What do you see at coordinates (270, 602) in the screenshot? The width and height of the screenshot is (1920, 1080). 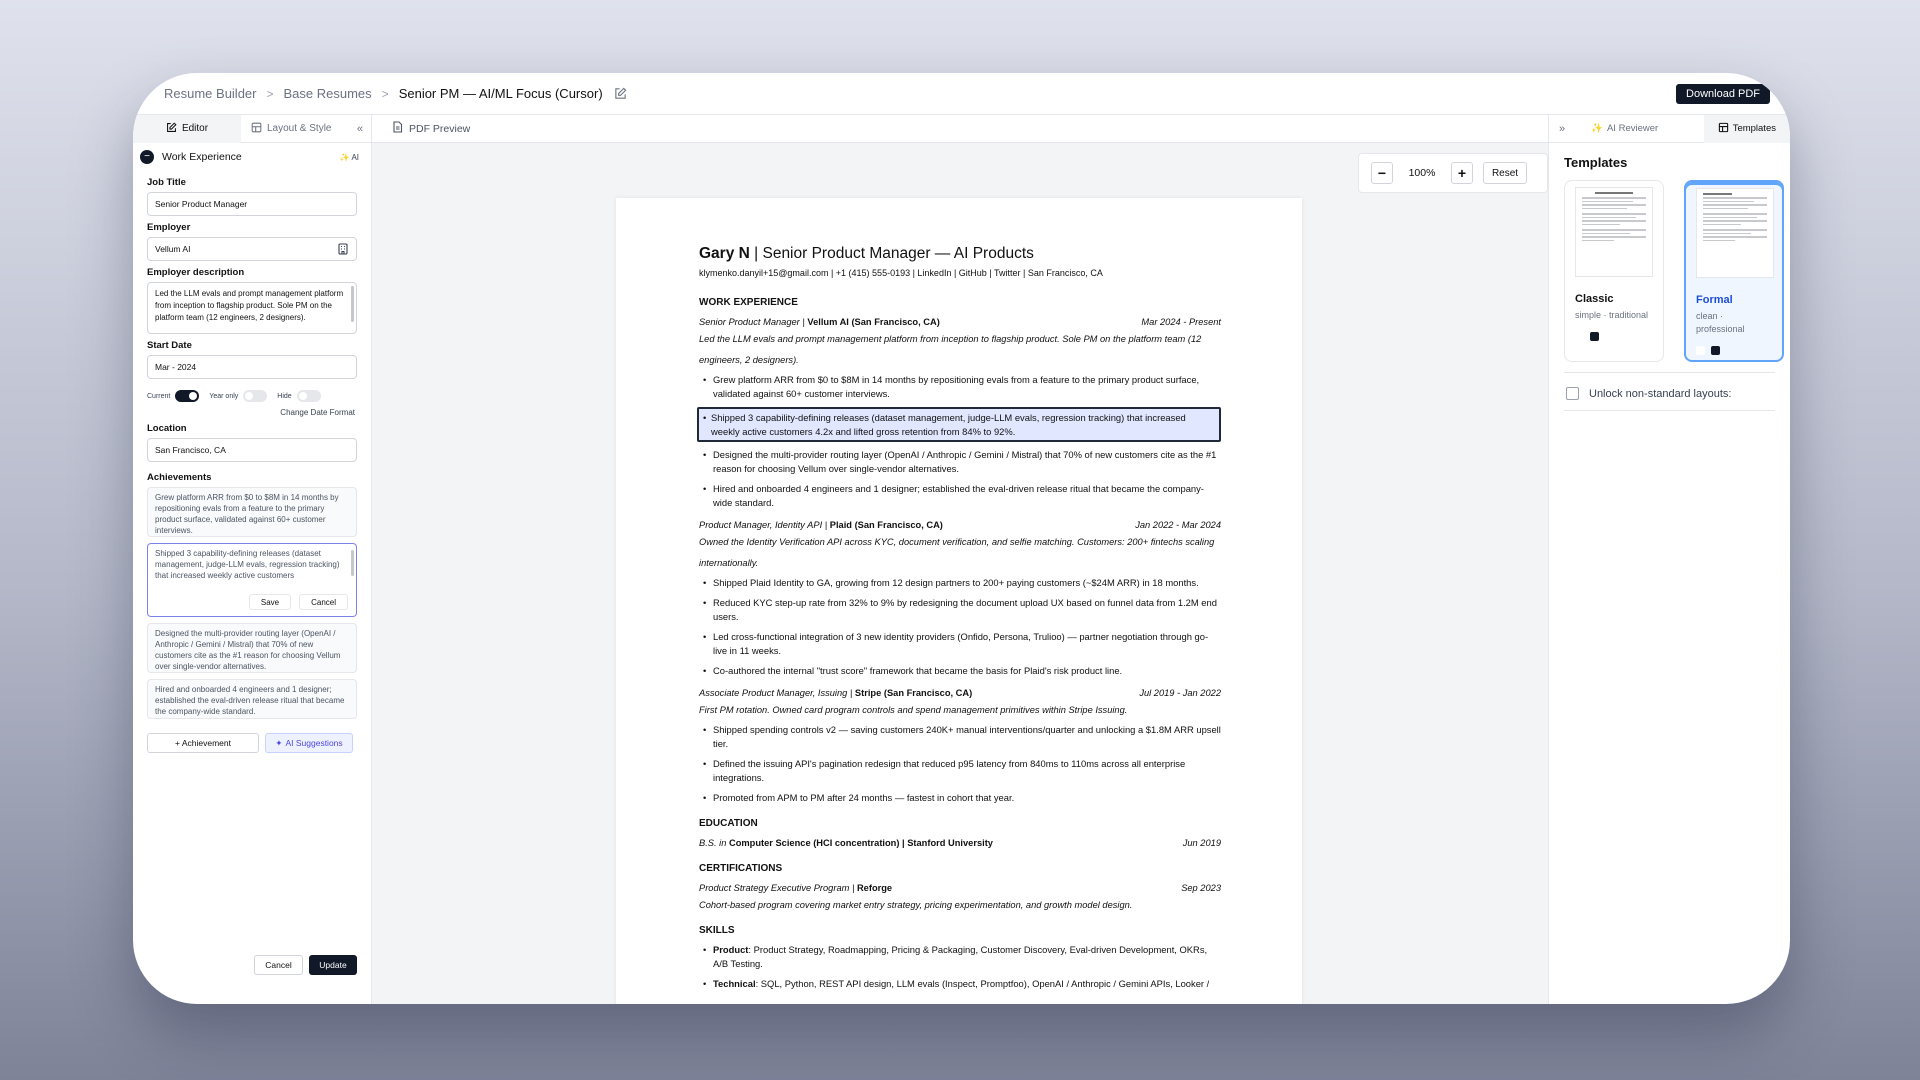 I see `save-button: Save` at bounding box center [270, 602].